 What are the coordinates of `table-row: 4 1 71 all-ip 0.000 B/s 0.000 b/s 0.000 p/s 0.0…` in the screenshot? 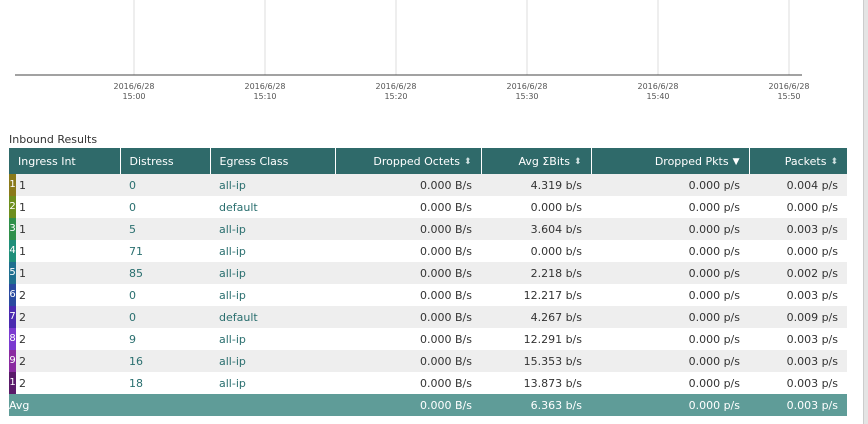 It's located at (428, 251).